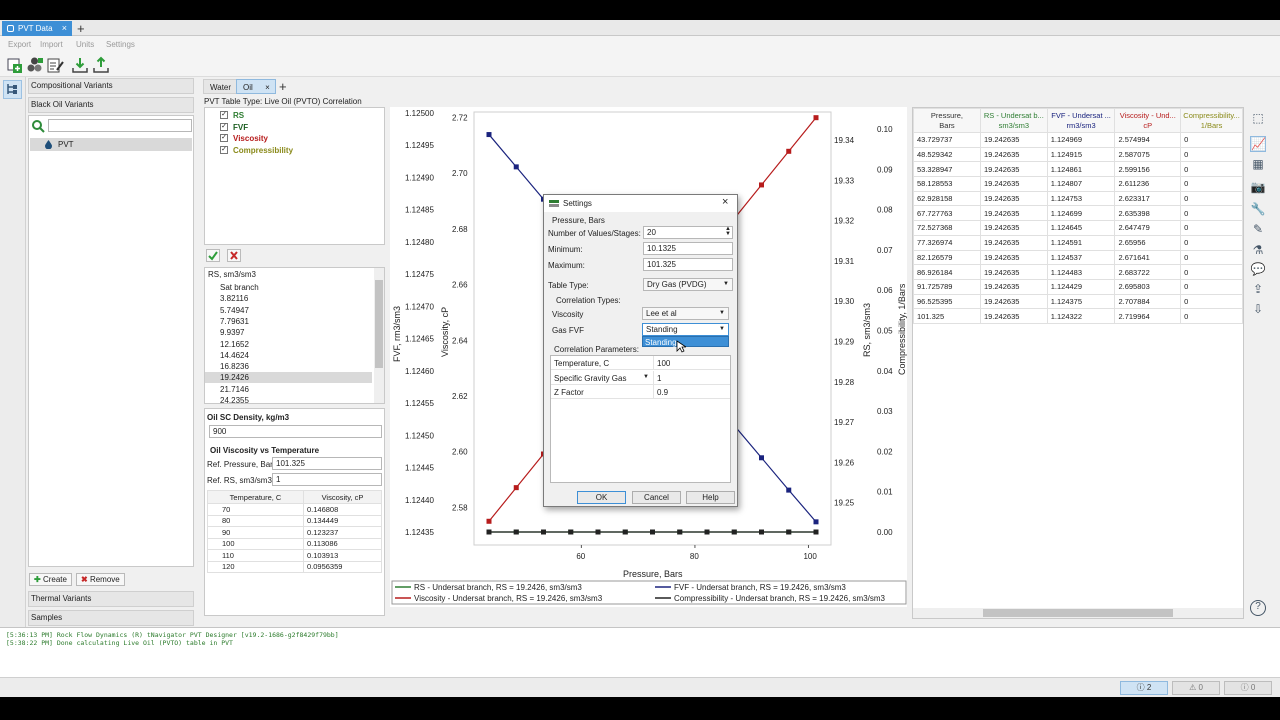 Image resolution: width=1280 pixels, height=720 pixels. I want to click on table-cell: 1.124915, so click(1081, 154).